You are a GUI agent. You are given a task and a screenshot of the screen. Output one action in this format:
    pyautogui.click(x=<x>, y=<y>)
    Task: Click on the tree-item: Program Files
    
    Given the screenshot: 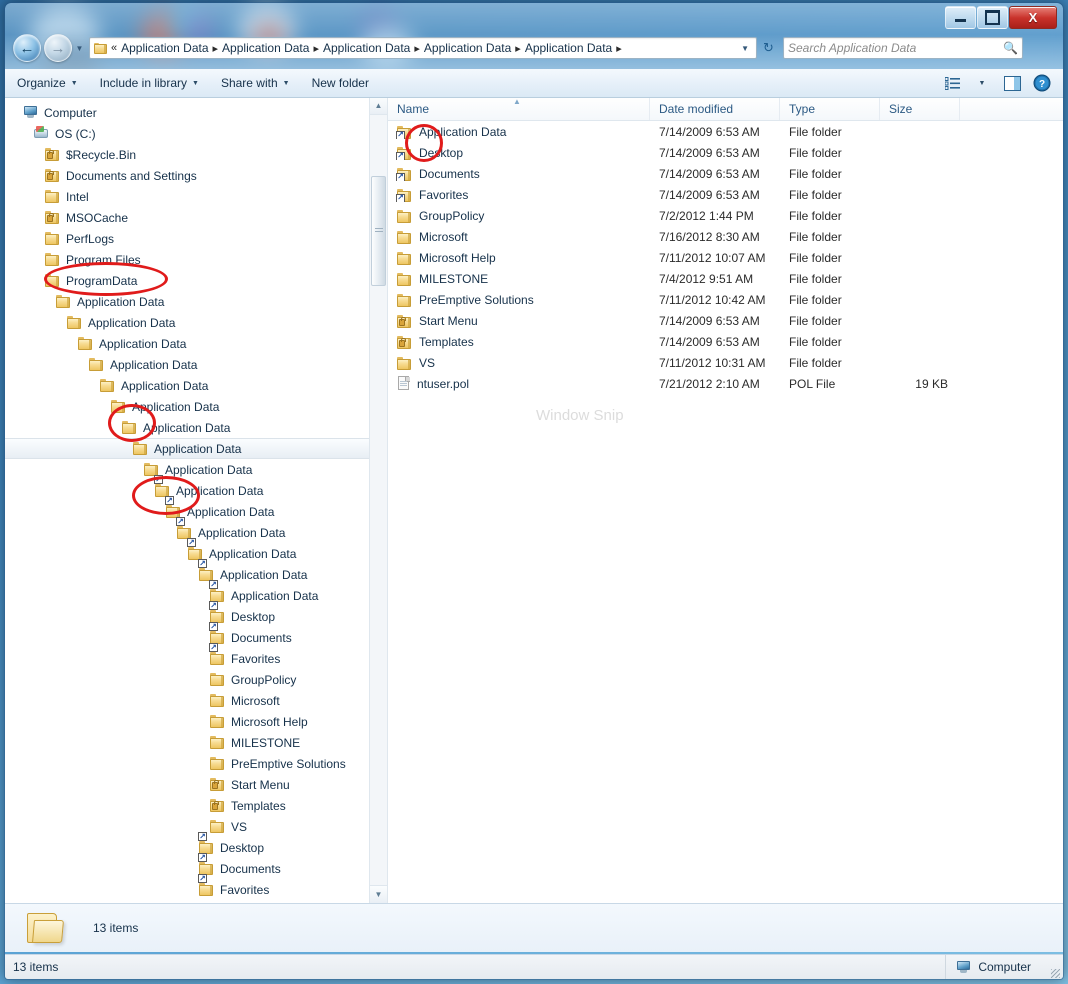 What is the action you would take?
    pyautogui.click(x=187, y=259)
    